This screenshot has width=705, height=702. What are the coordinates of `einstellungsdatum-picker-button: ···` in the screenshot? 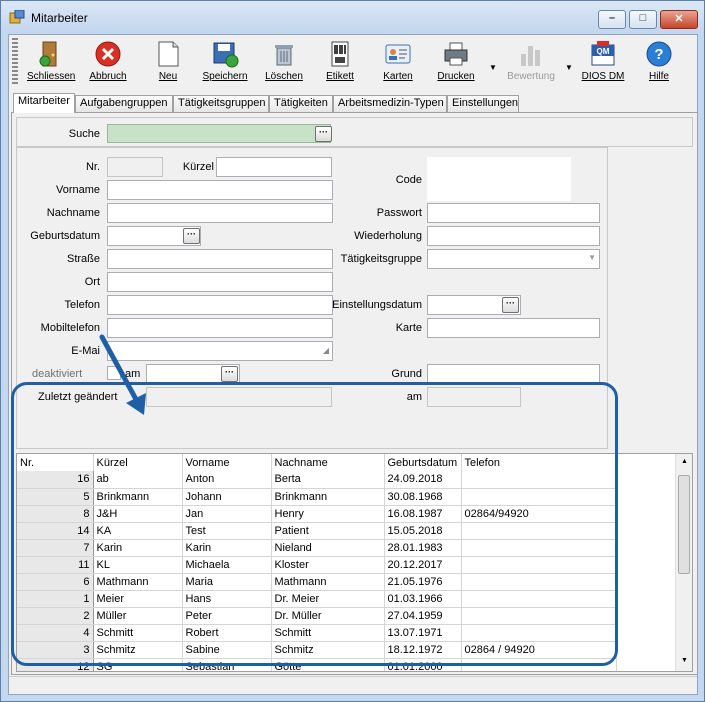 It's located at (510, 305).